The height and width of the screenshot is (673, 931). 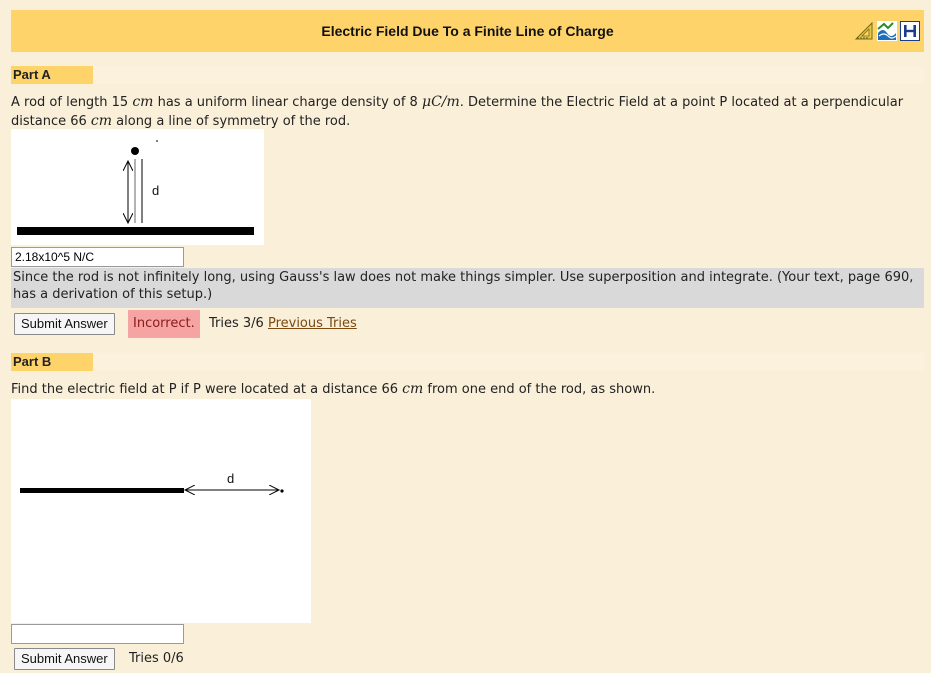 I want to click on part-a-figure: d, so click(x=137, y=187).